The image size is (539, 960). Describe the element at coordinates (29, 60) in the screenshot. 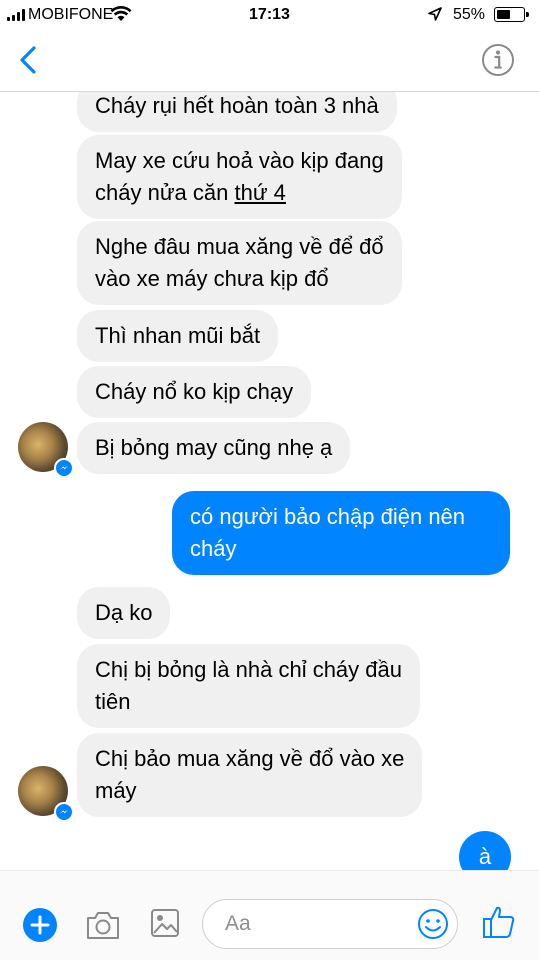

I see `back-button` at that location.